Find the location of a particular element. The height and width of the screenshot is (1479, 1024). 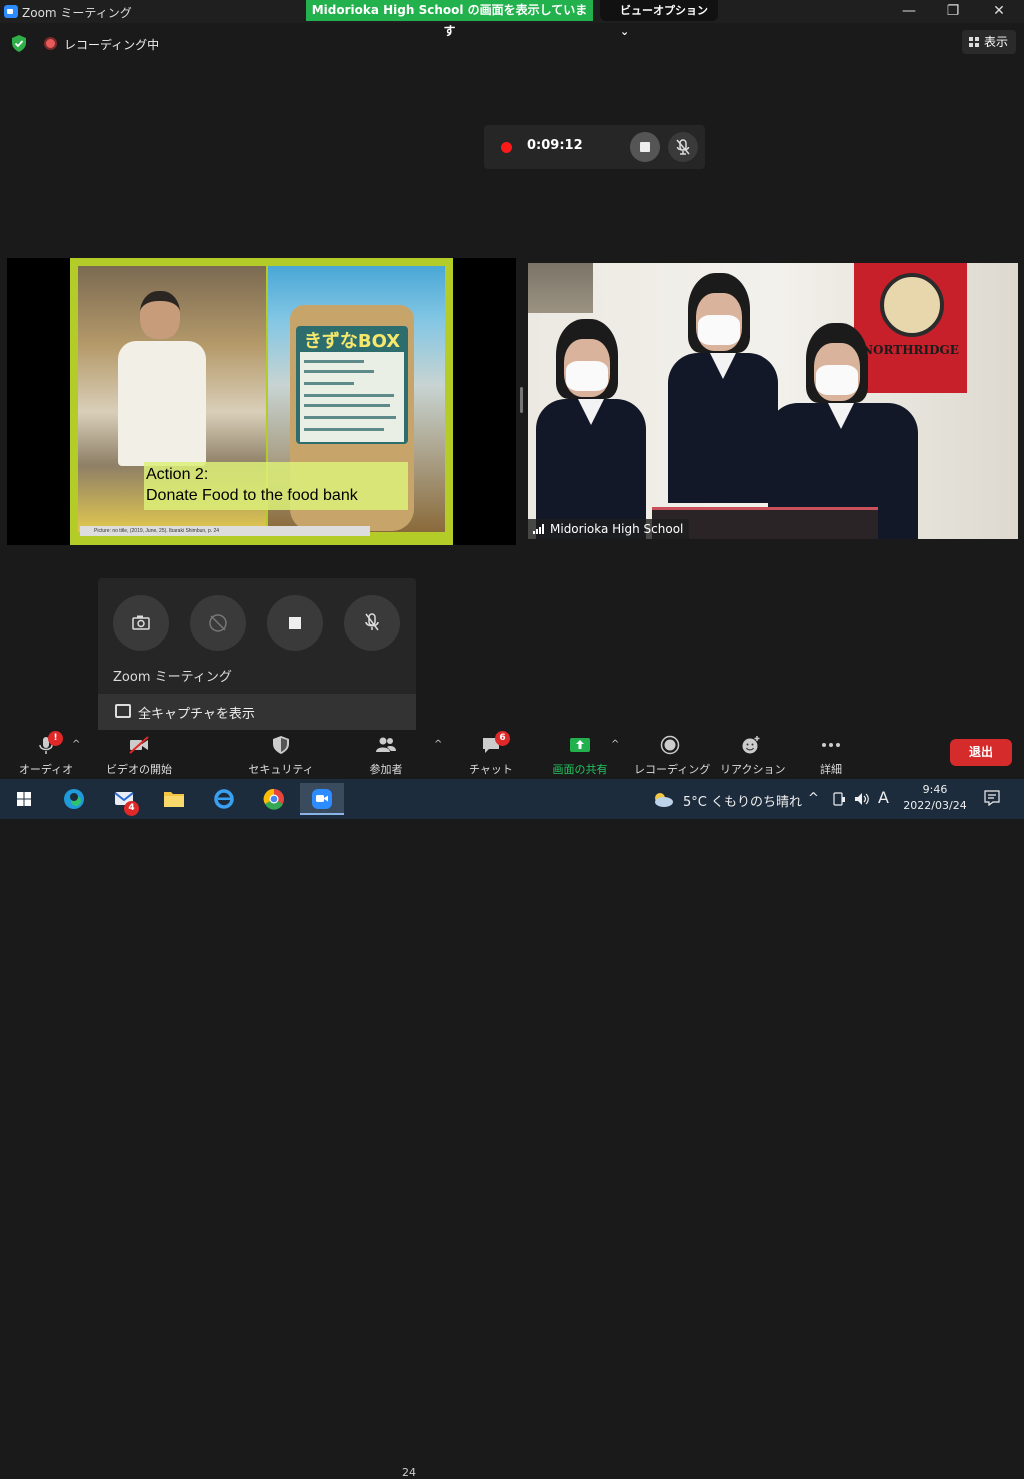

tile-resize-handle is located at coordinates (521, 400).